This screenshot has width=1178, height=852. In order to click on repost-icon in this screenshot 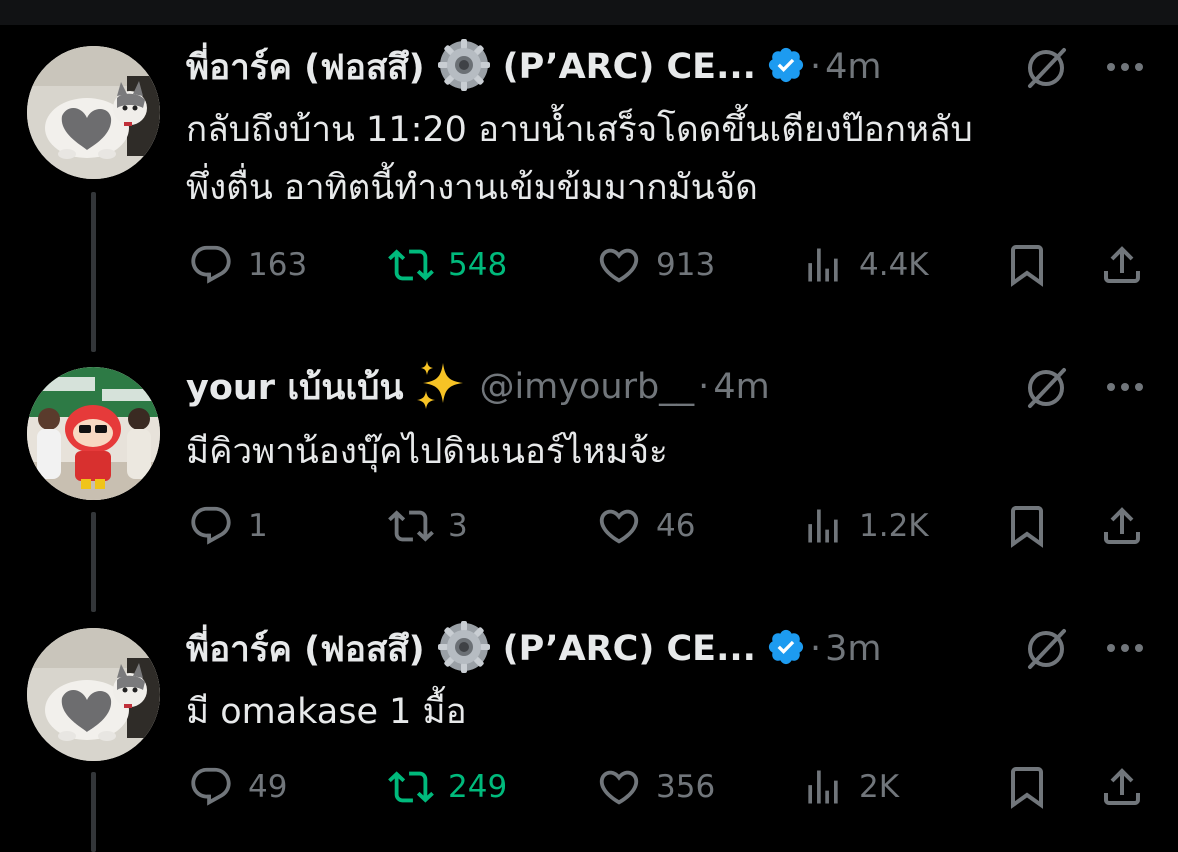, I will do `click(411, 787)`.